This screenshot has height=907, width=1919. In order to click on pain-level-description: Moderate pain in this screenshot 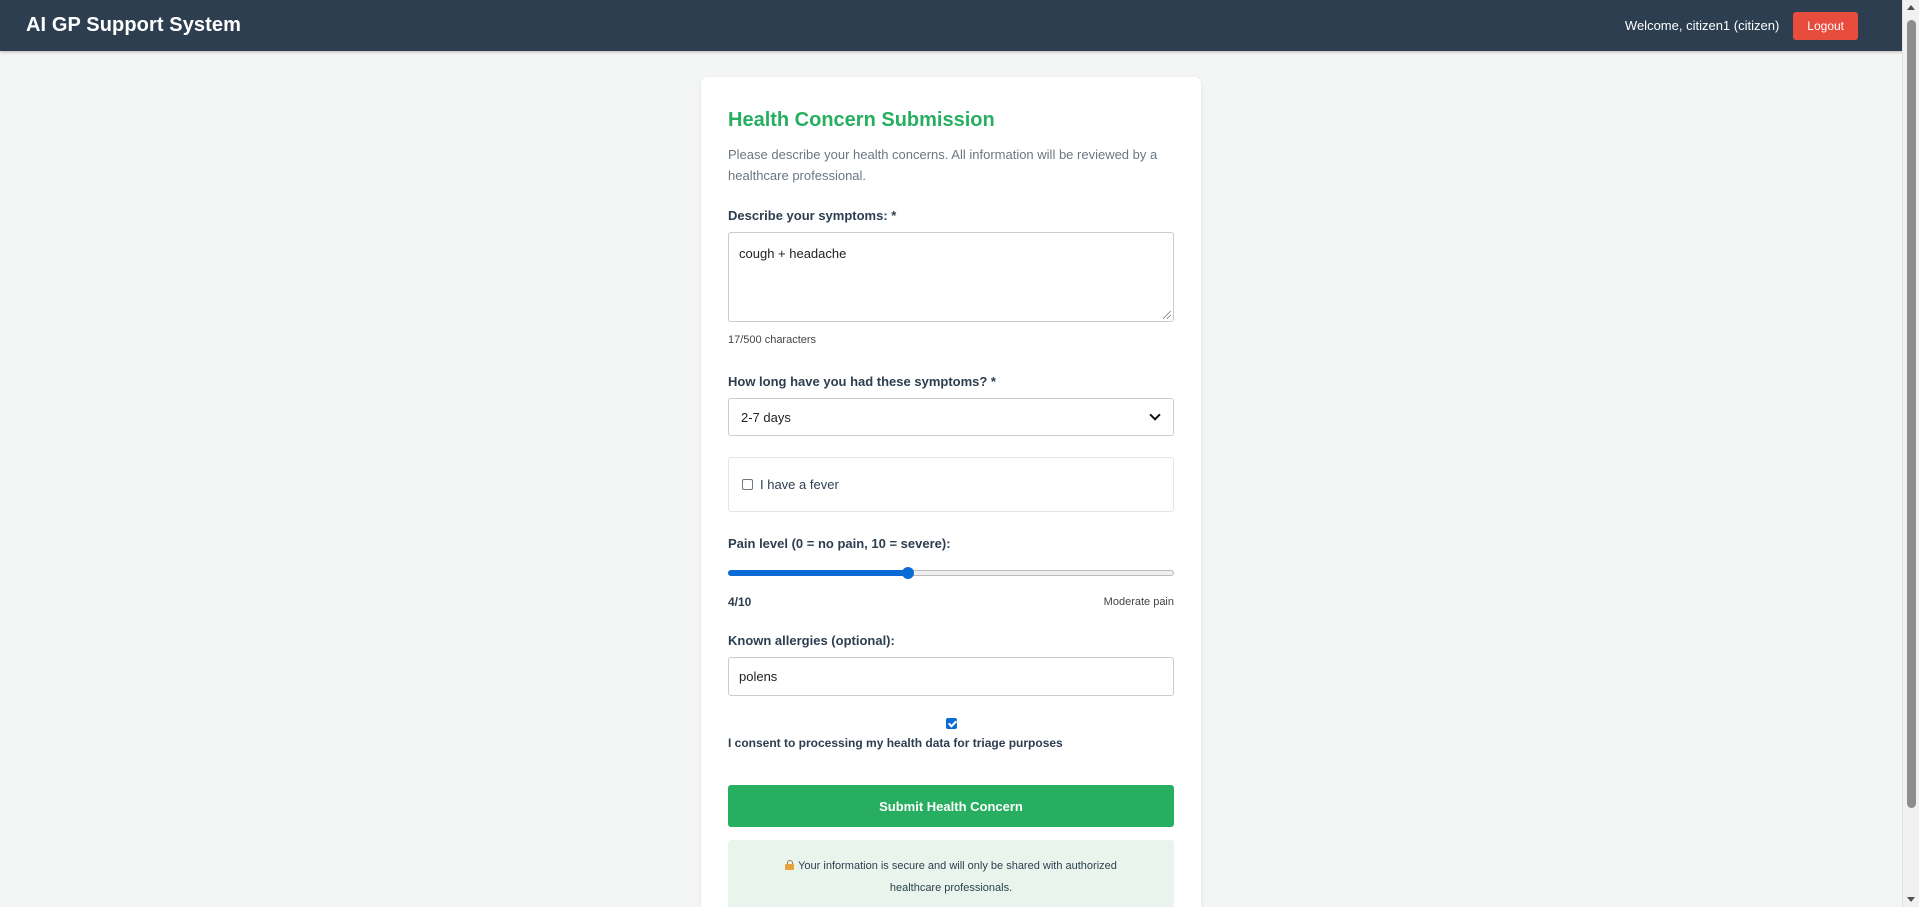, I will do `click(1138, 602)`.